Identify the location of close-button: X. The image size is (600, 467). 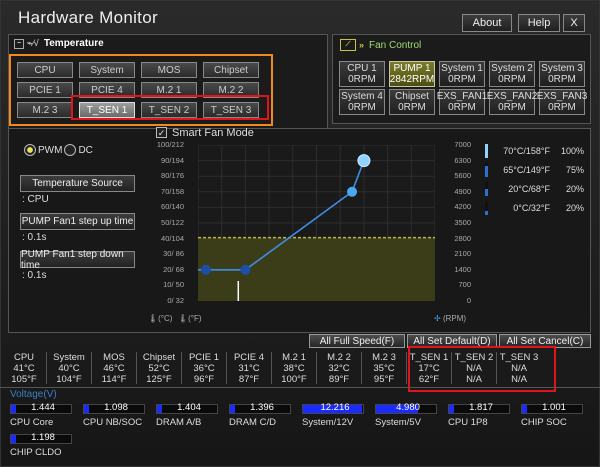
(574, 23).